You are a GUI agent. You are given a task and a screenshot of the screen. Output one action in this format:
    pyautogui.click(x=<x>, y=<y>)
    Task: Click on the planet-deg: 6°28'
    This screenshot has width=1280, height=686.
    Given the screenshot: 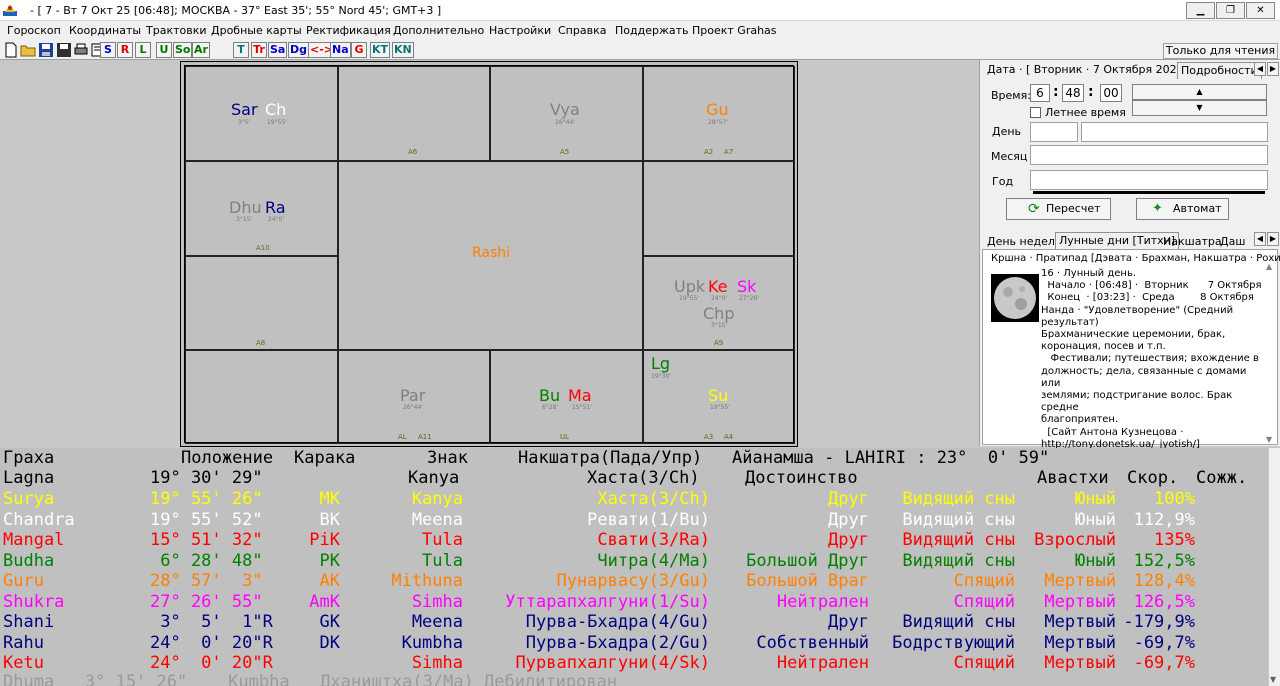 What is the action you would take?
    pyautogui.click(x=550, y=407)
    